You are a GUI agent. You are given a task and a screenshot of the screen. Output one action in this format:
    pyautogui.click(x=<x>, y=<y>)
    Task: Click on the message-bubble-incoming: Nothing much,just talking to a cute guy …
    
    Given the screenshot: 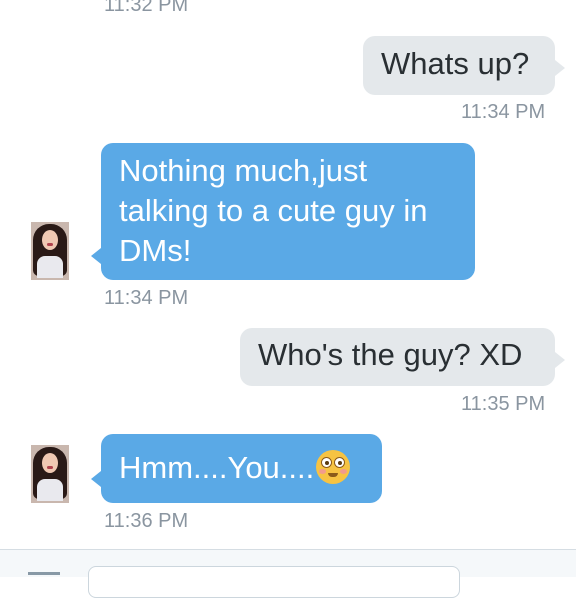 What is the action you would take?
    pyautogui.click(x=288, y=211)
    